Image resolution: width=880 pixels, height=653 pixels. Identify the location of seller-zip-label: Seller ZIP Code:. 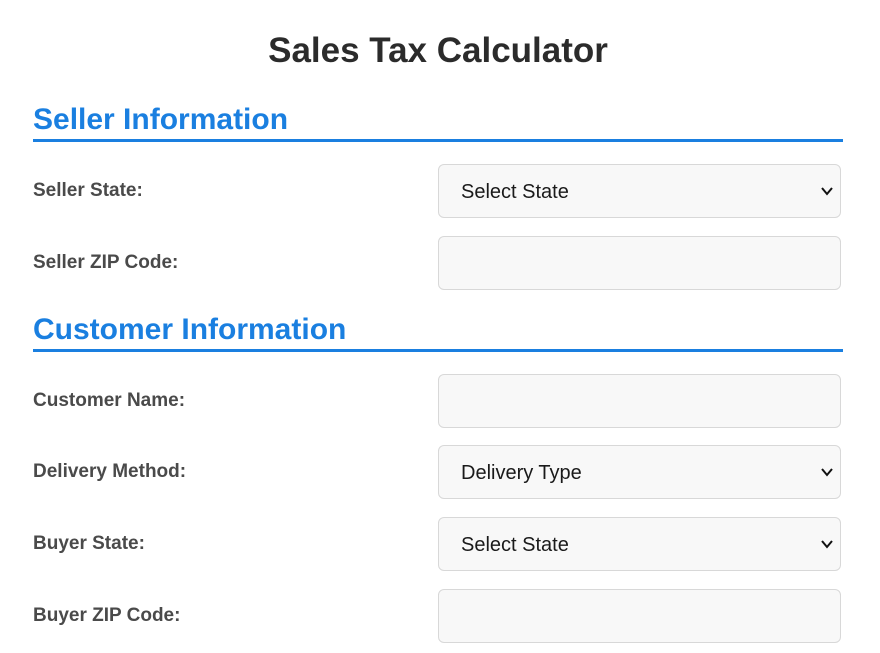
(106, 262).